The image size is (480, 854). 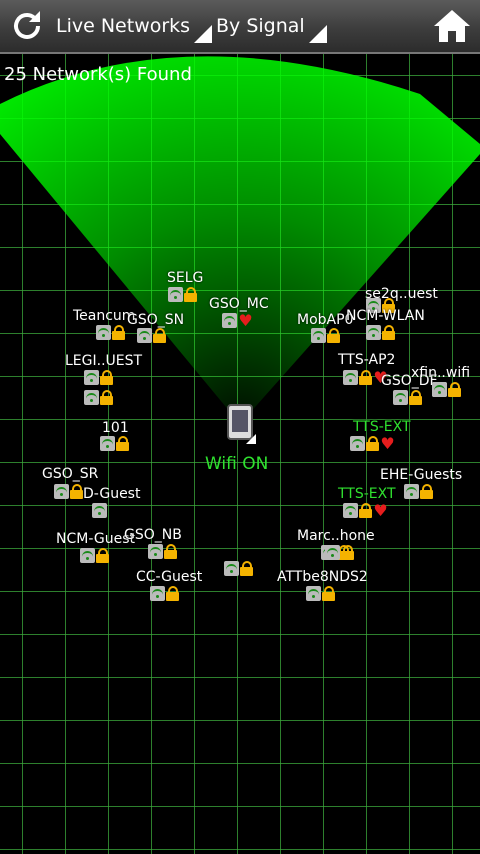 What do you see at coordinates (260, 26) in the screenshot?
I see `sort-mode-label: By Signal` at bounding box center [260, 26].